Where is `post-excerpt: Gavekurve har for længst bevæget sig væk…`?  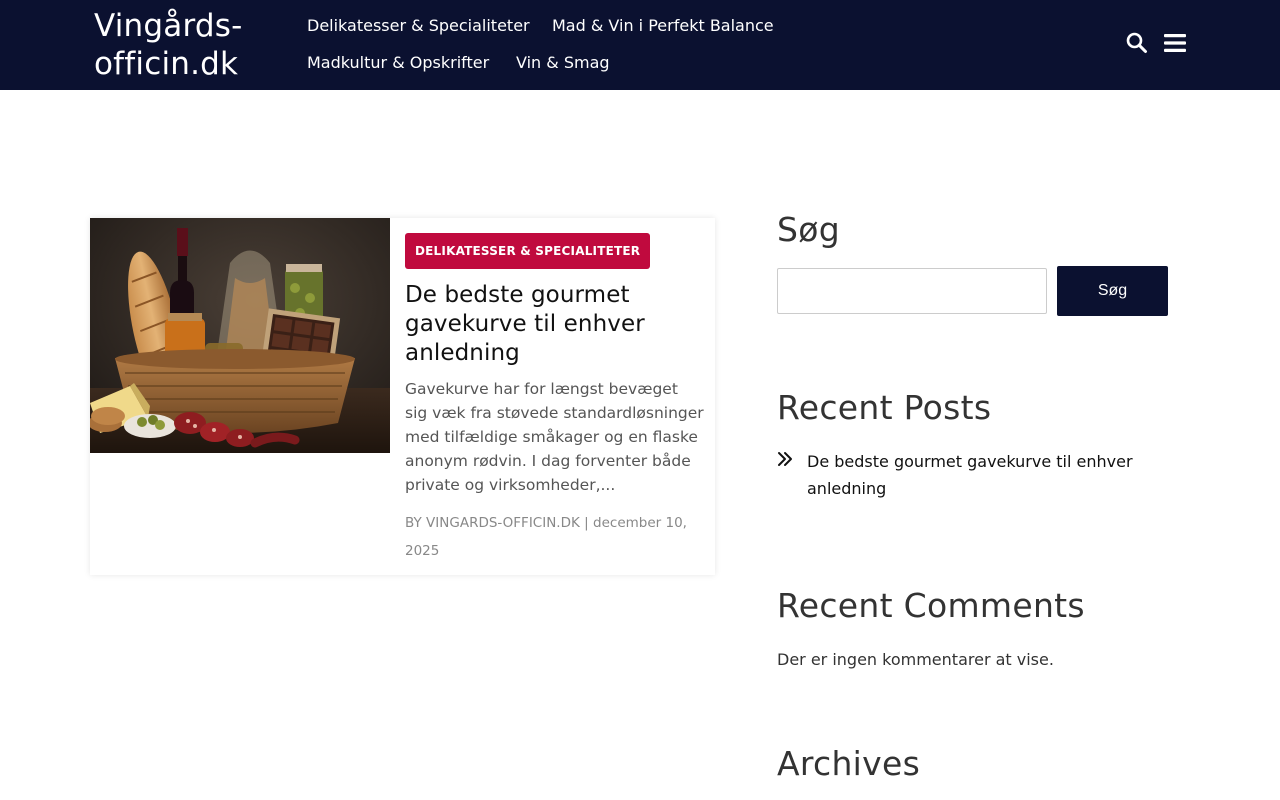
post-excerpt: Gavekurve har for længst bevæget sig væk… is located at coordinates (554, 437).